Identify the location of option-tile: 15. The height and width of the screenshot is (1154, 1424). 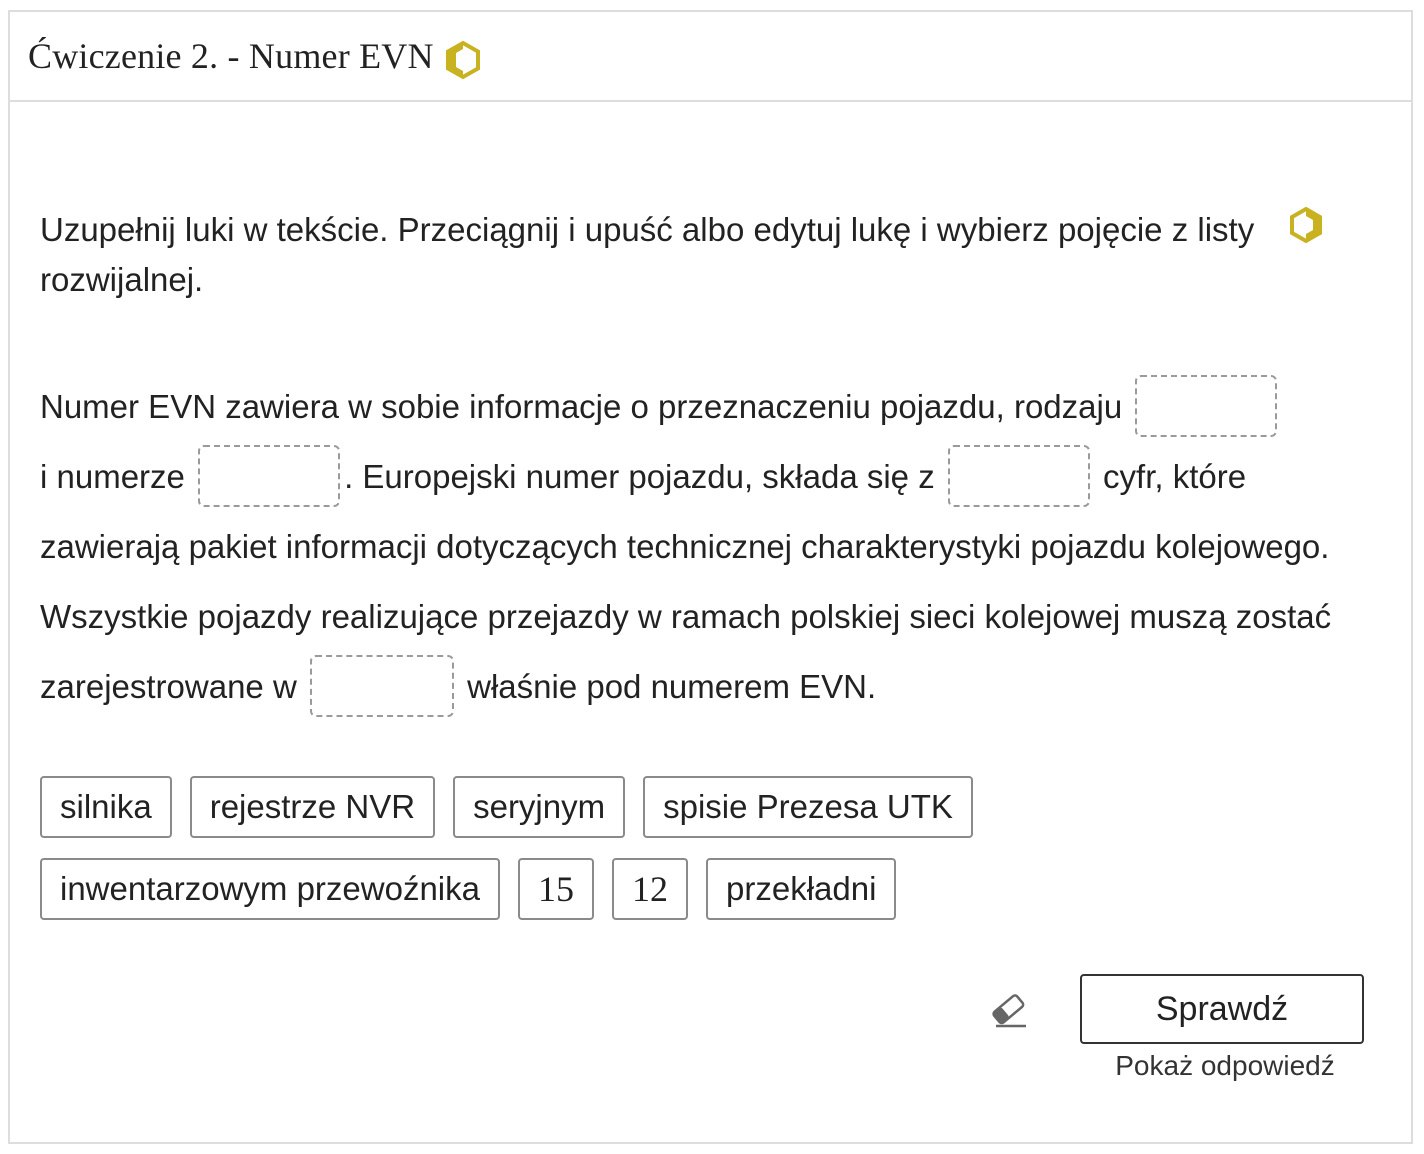
(556, 889).